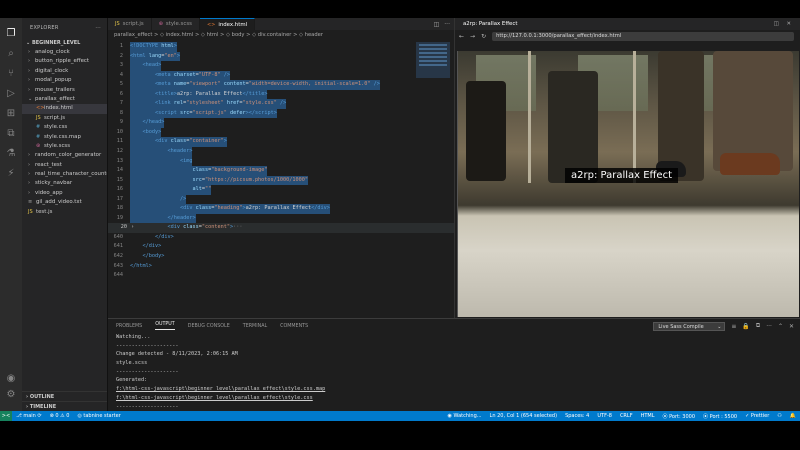  Describe the element at coordinates (733, 326) in the screenshot. I see `filter-list-icon: ≡` at that location.